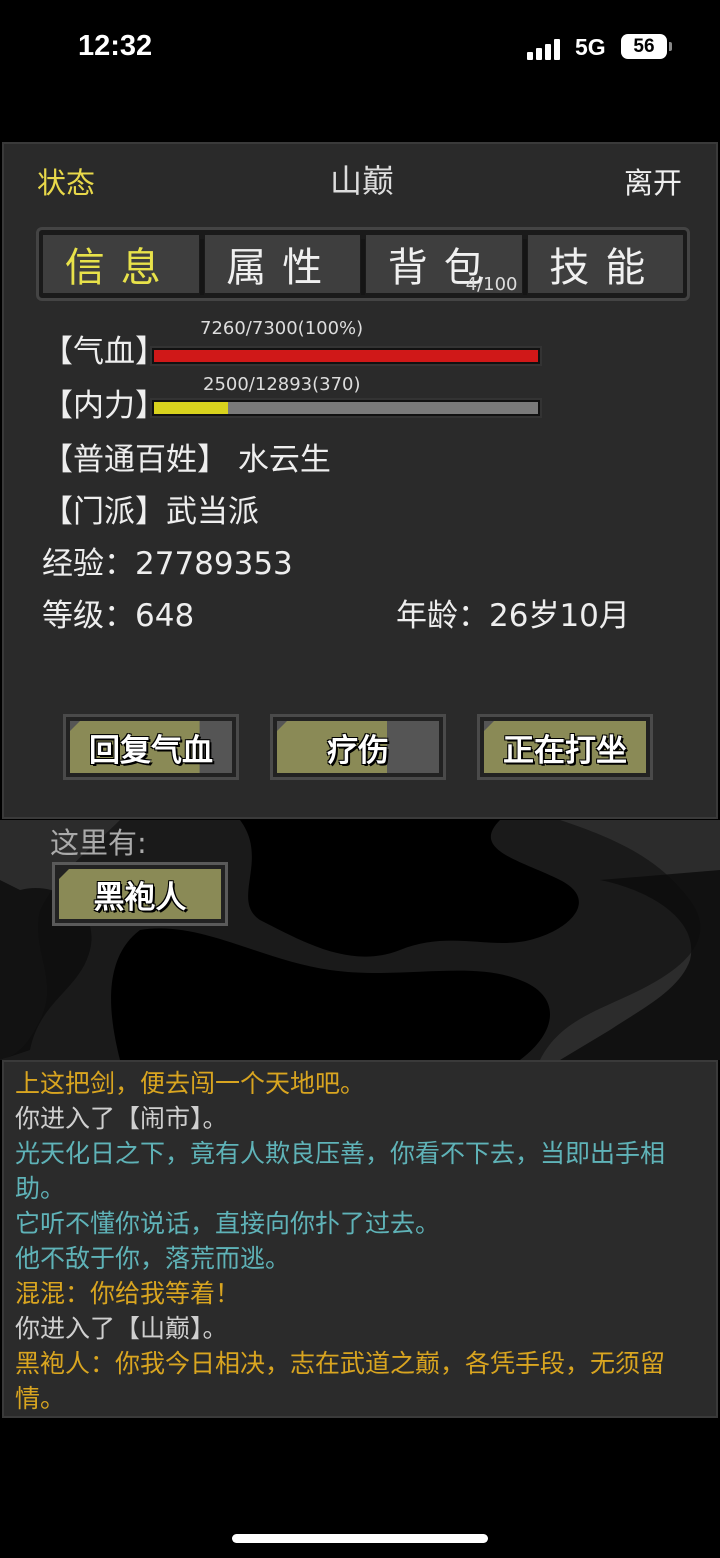 The image size is (720, 1558). I want to click on signal-icon, so click(545, 49).